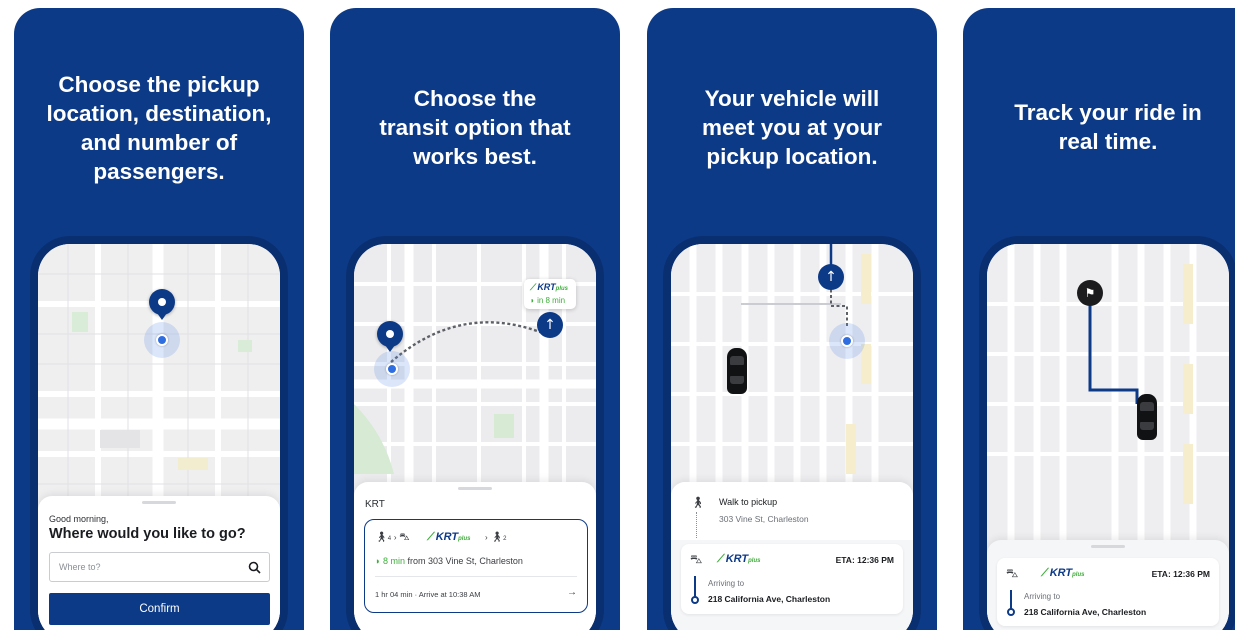 Image resolution: width=1235 pixels, height=630 pixels. I want to click on route-steps: 🚶︎4 › ⛍, so click(392, 537).